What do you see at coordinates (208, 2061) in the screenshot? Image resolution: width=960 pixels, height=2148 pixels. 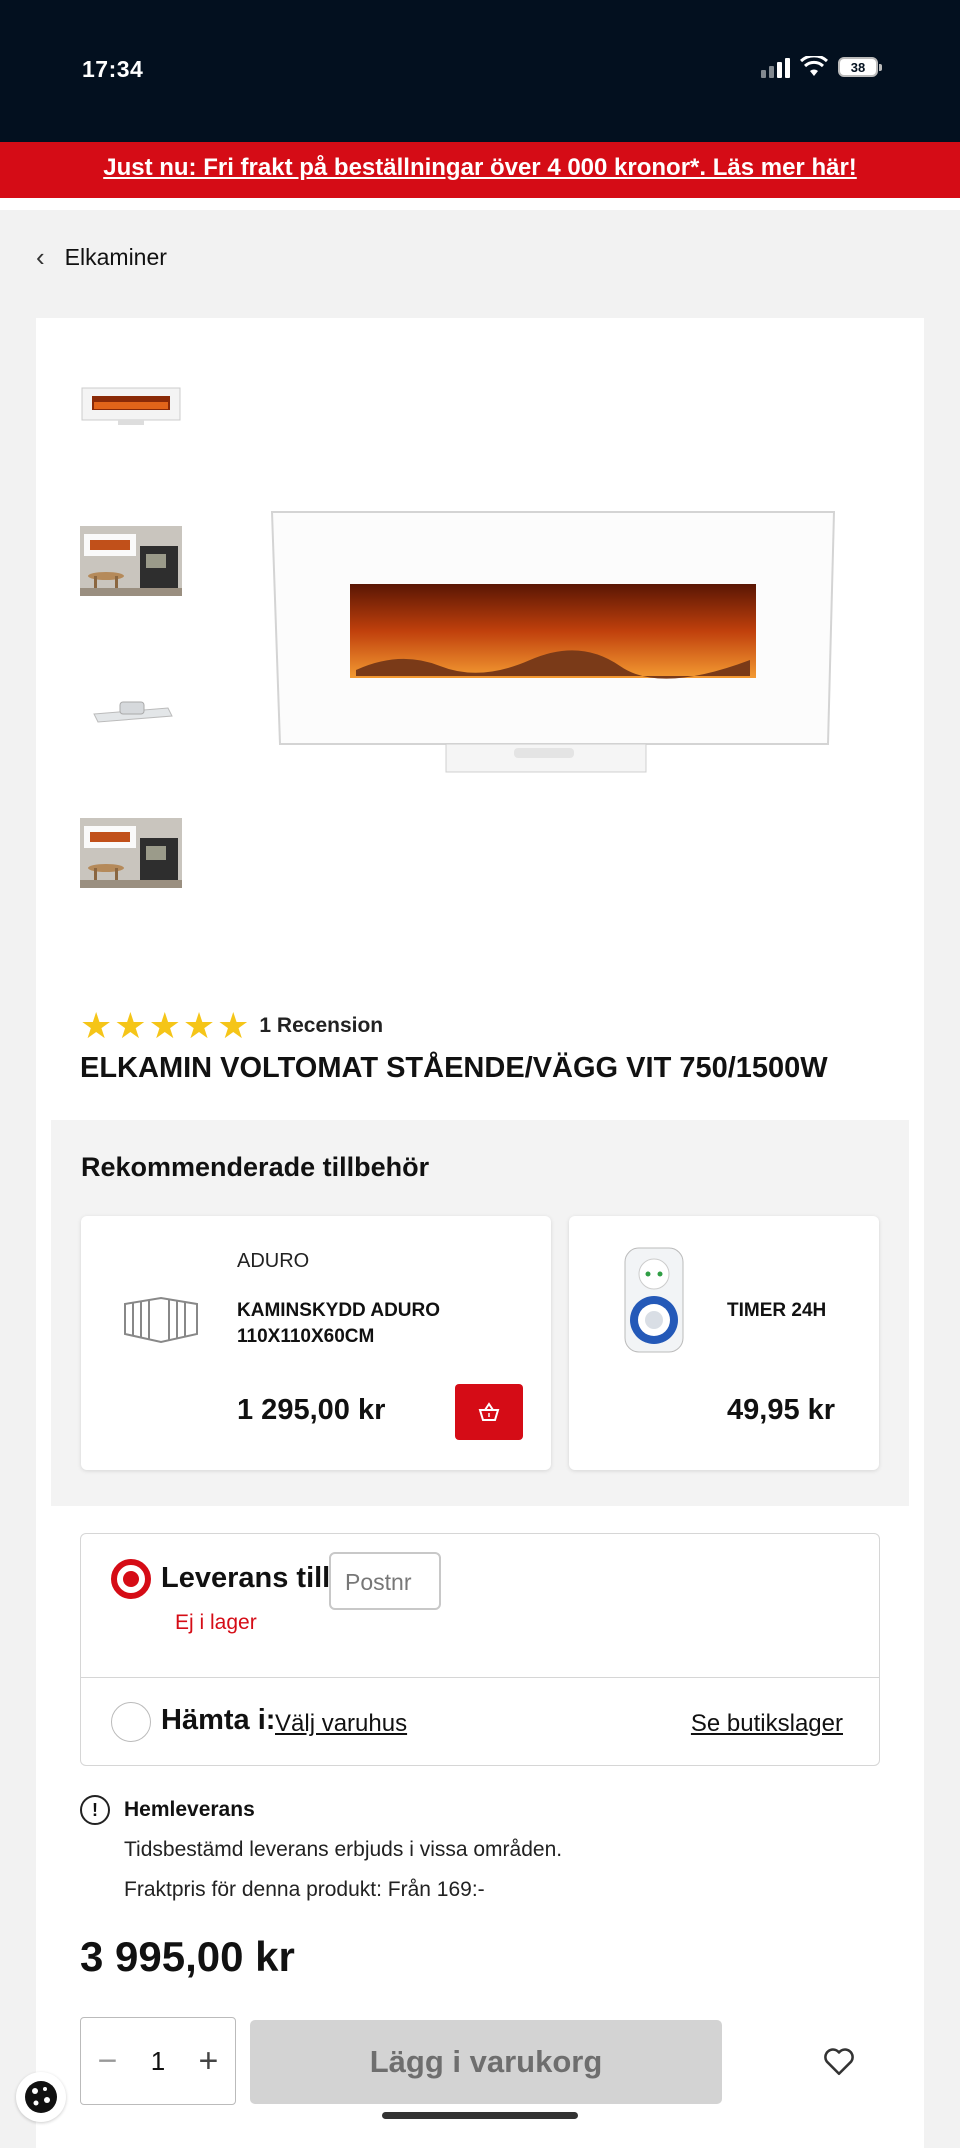 I see `increase-quantity-button: +` at bounding box center [208, 2061].